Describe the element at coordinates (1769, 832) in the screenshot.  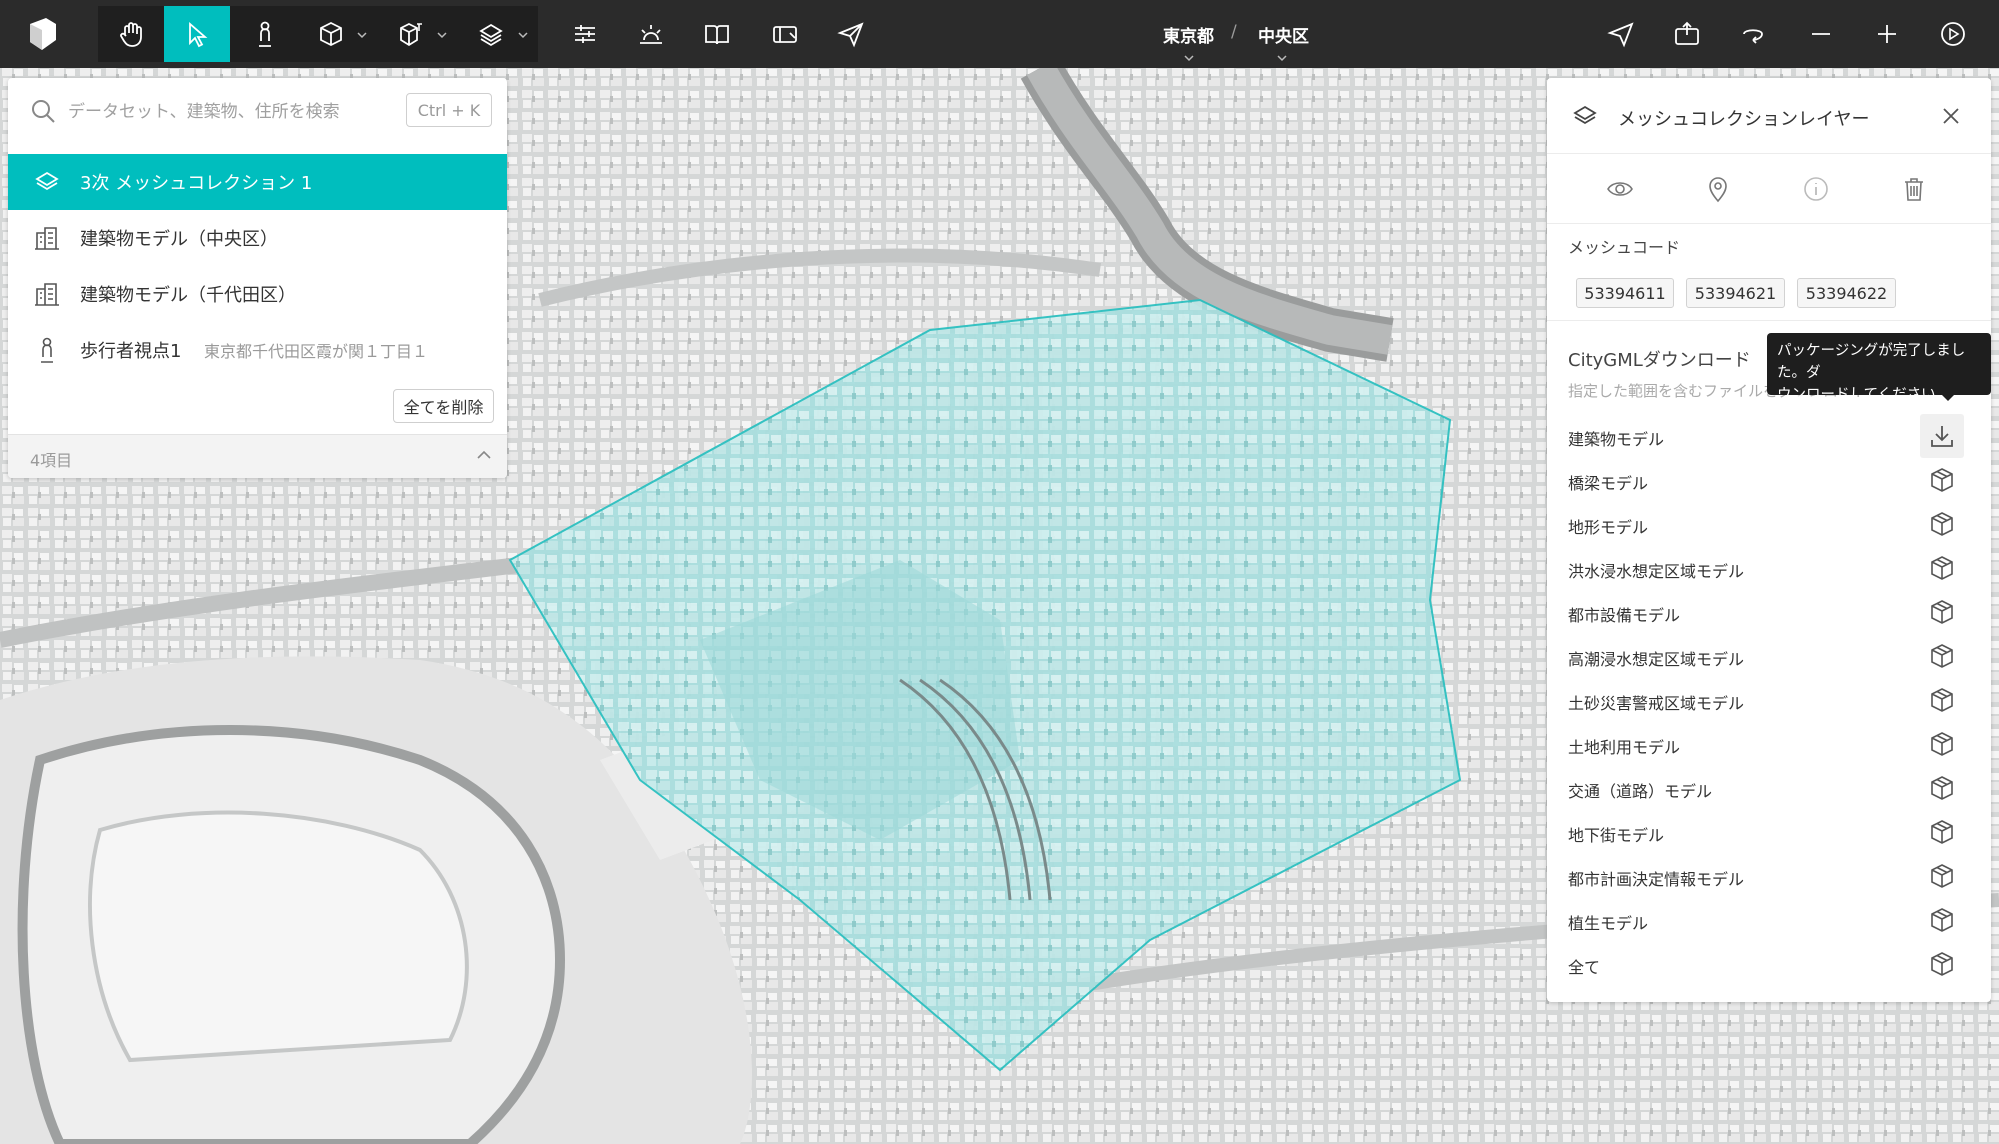
I see `model-row-underground: 地下街モデル` at that location.